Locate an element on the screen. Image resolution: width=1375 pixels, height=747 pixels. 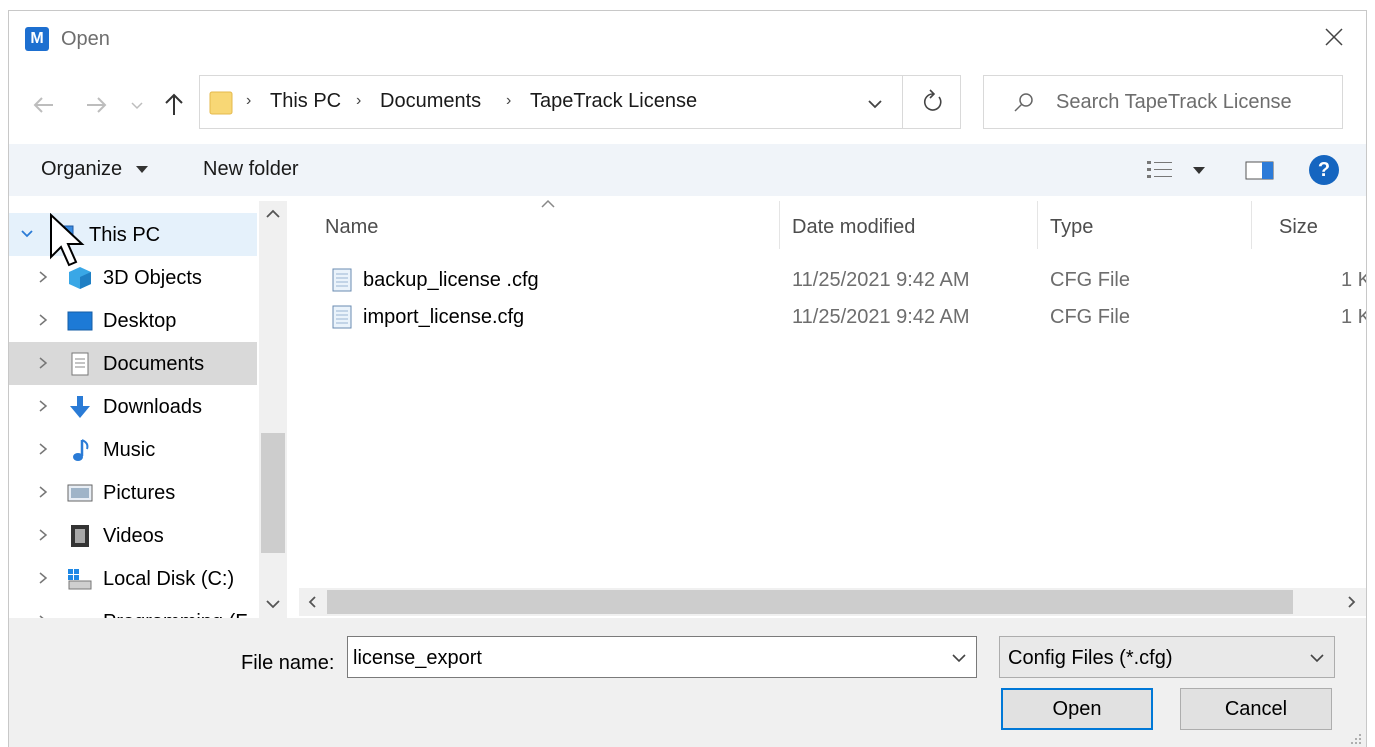
nav-item-pictures: Pictures is located at coordinates (133, 492).